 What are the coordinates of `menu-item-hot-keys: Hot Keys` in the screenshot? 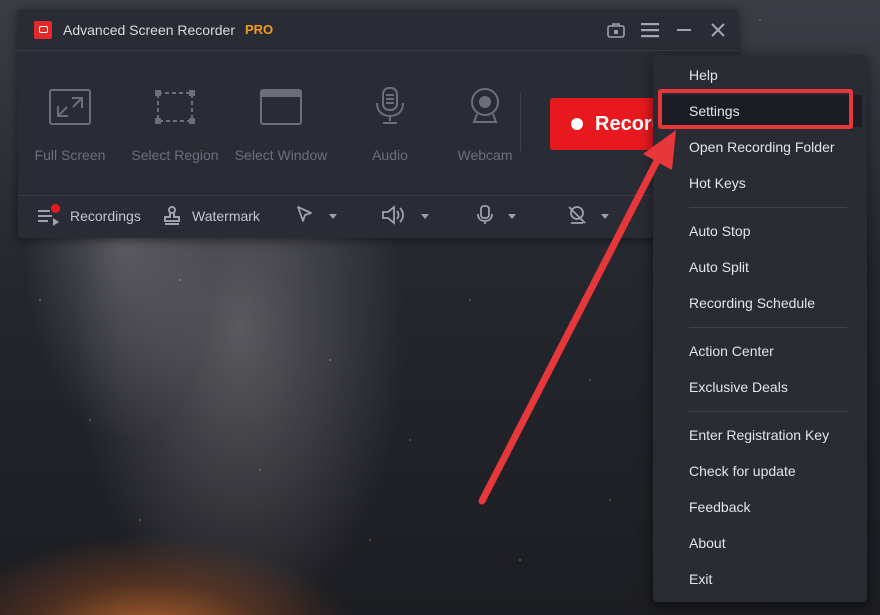 It's located at (760, 183).